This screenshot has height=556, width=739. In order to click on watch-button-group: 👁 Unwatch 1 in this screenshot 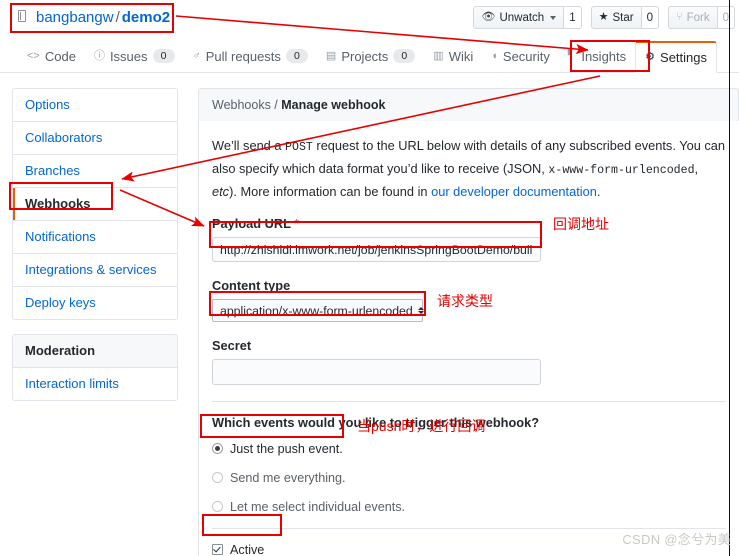, I will do `click(527, 17)`.